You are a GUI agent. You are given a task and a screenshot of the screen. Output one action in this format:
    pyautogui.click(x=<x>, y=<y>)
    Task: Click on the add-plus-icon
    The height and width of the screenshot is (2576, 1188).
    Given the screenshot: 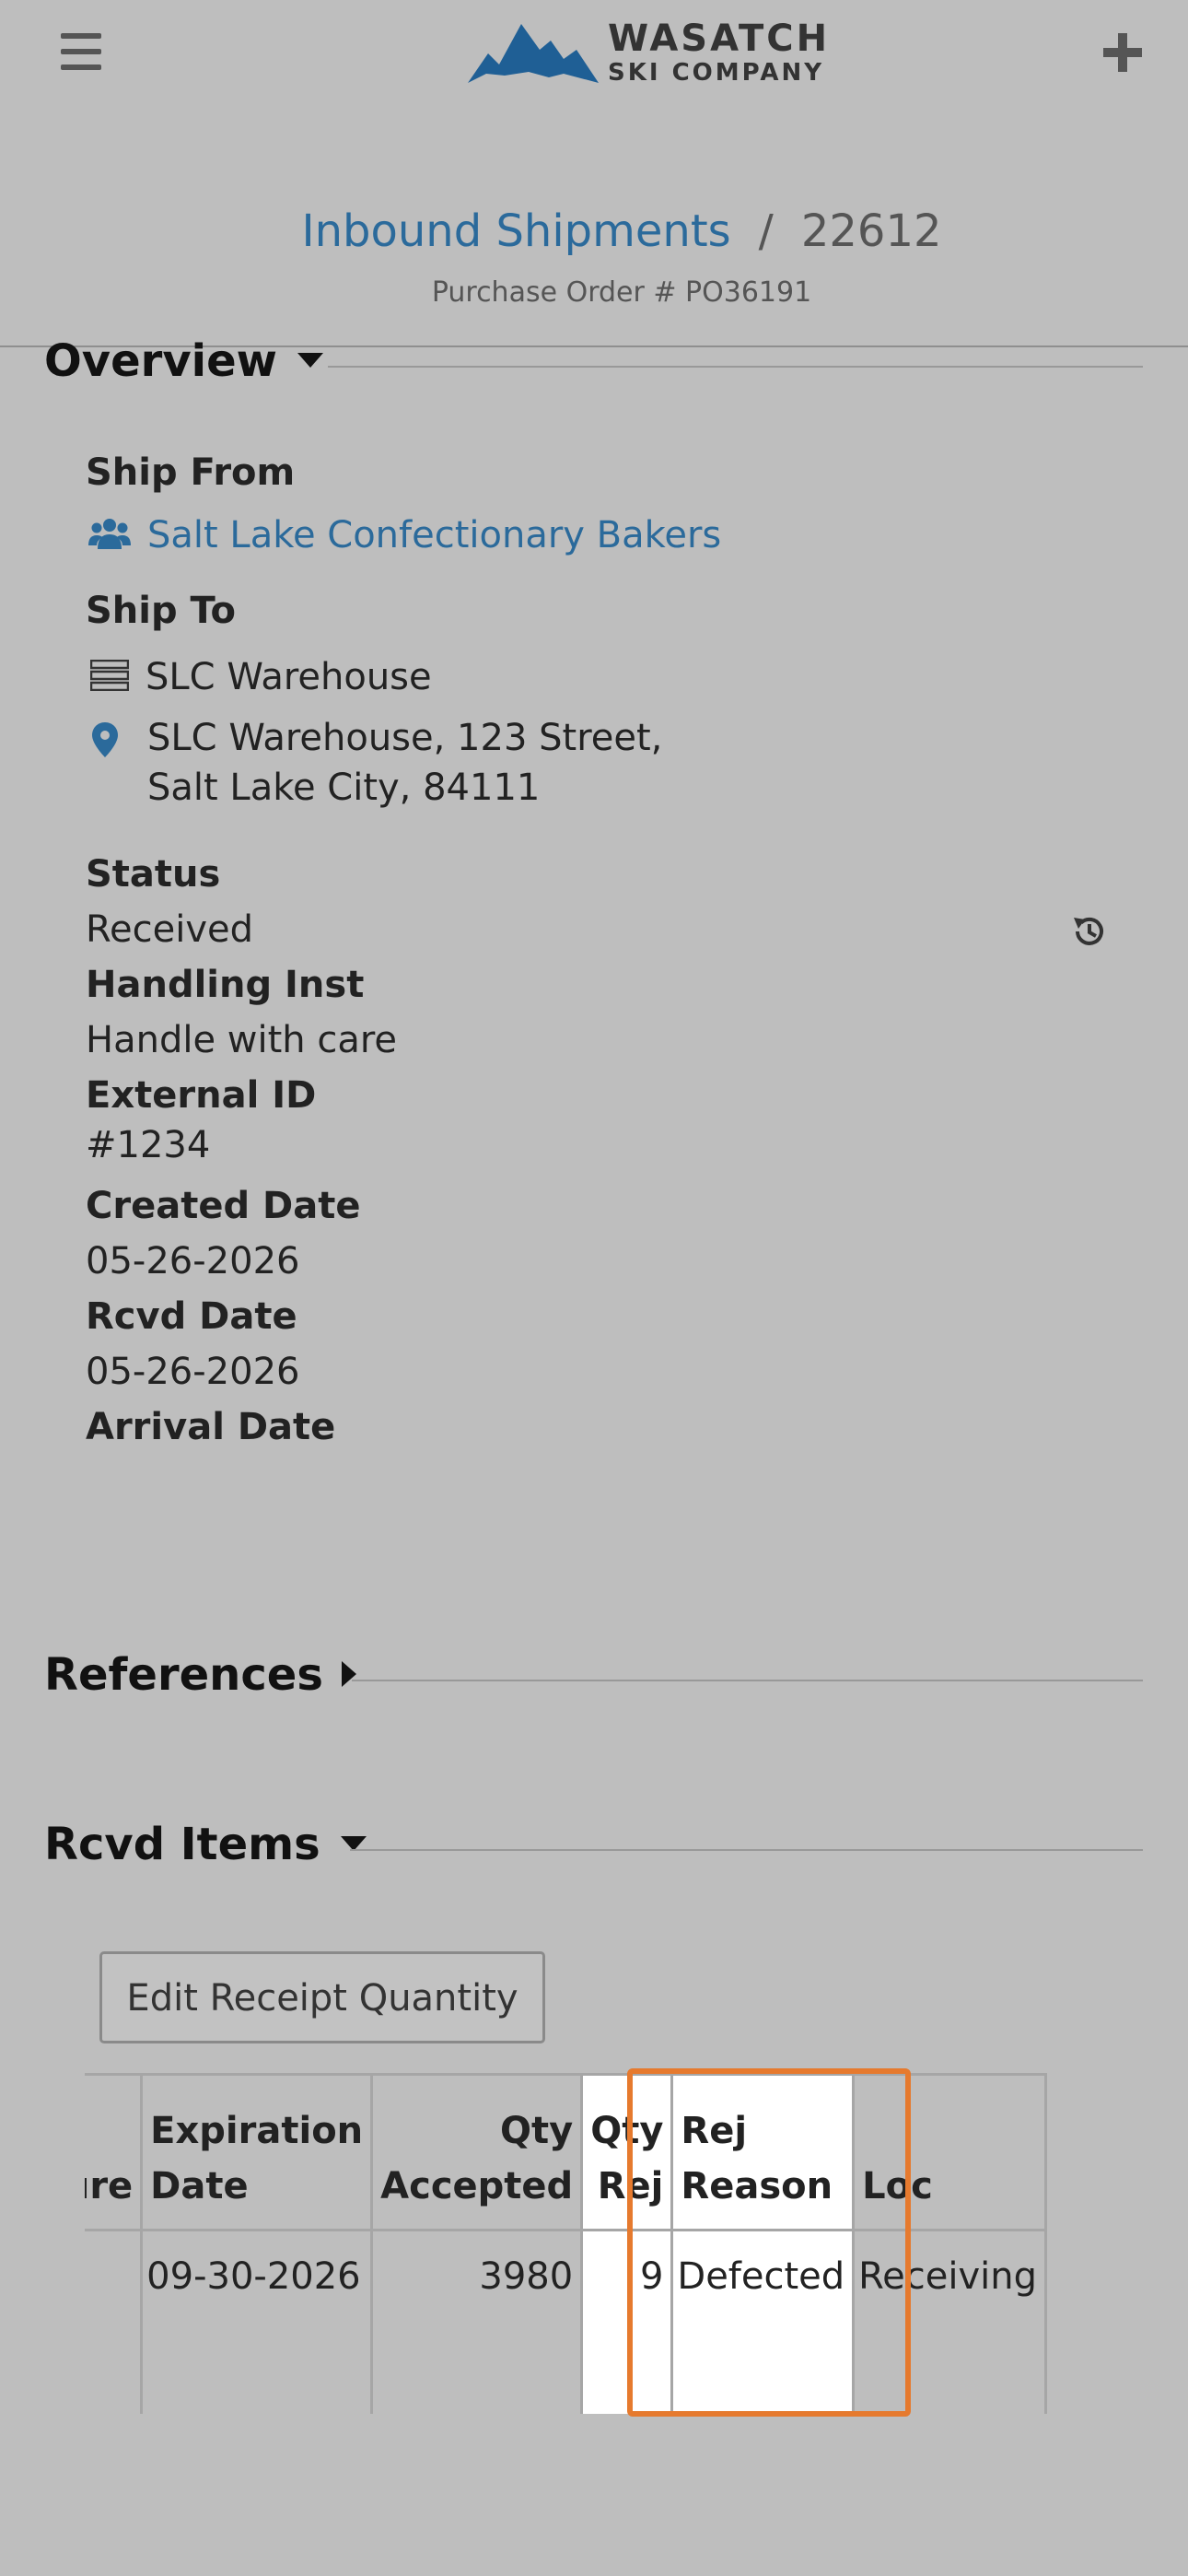 What is the action you would take?
    pyautogui.click(x=1122, y=52)
    